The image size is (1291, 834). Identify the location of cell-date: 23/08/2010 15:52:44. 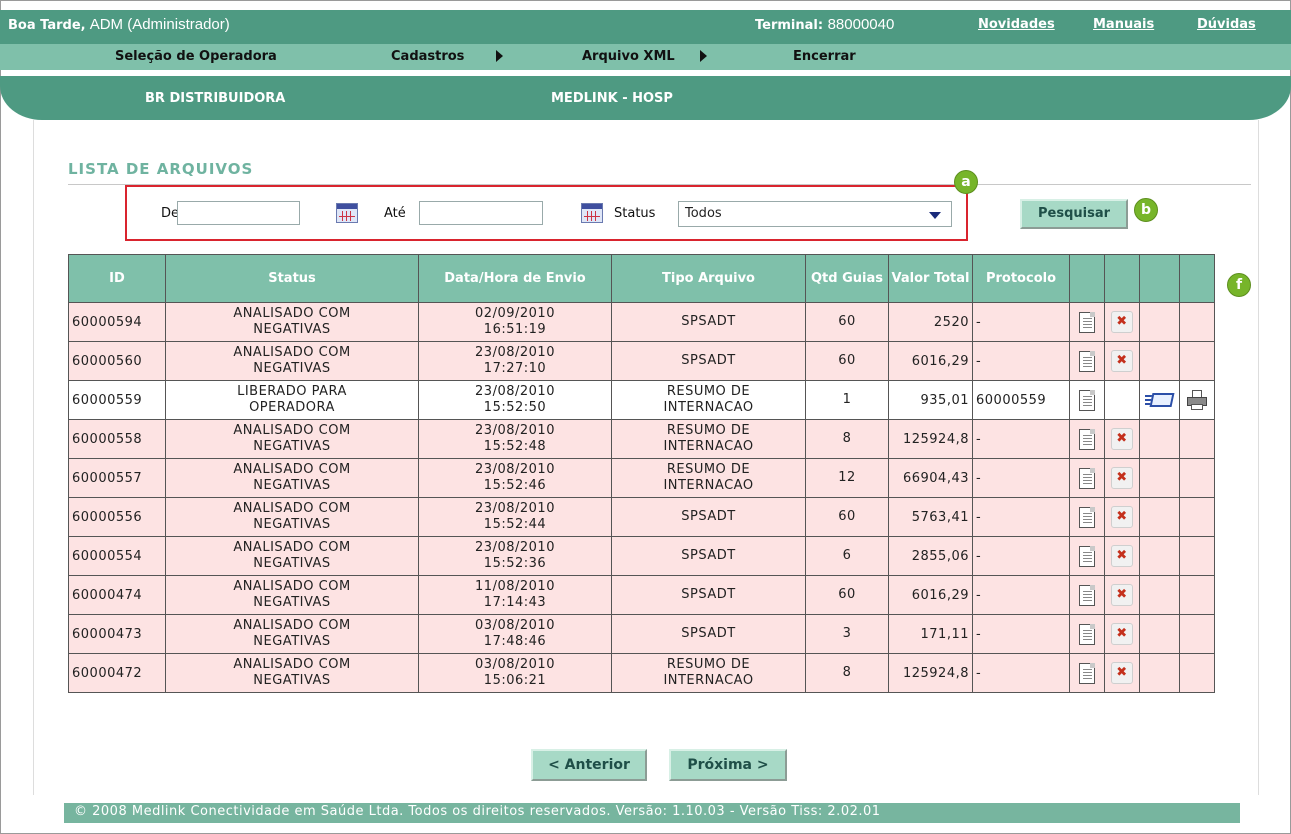
(515, 517).